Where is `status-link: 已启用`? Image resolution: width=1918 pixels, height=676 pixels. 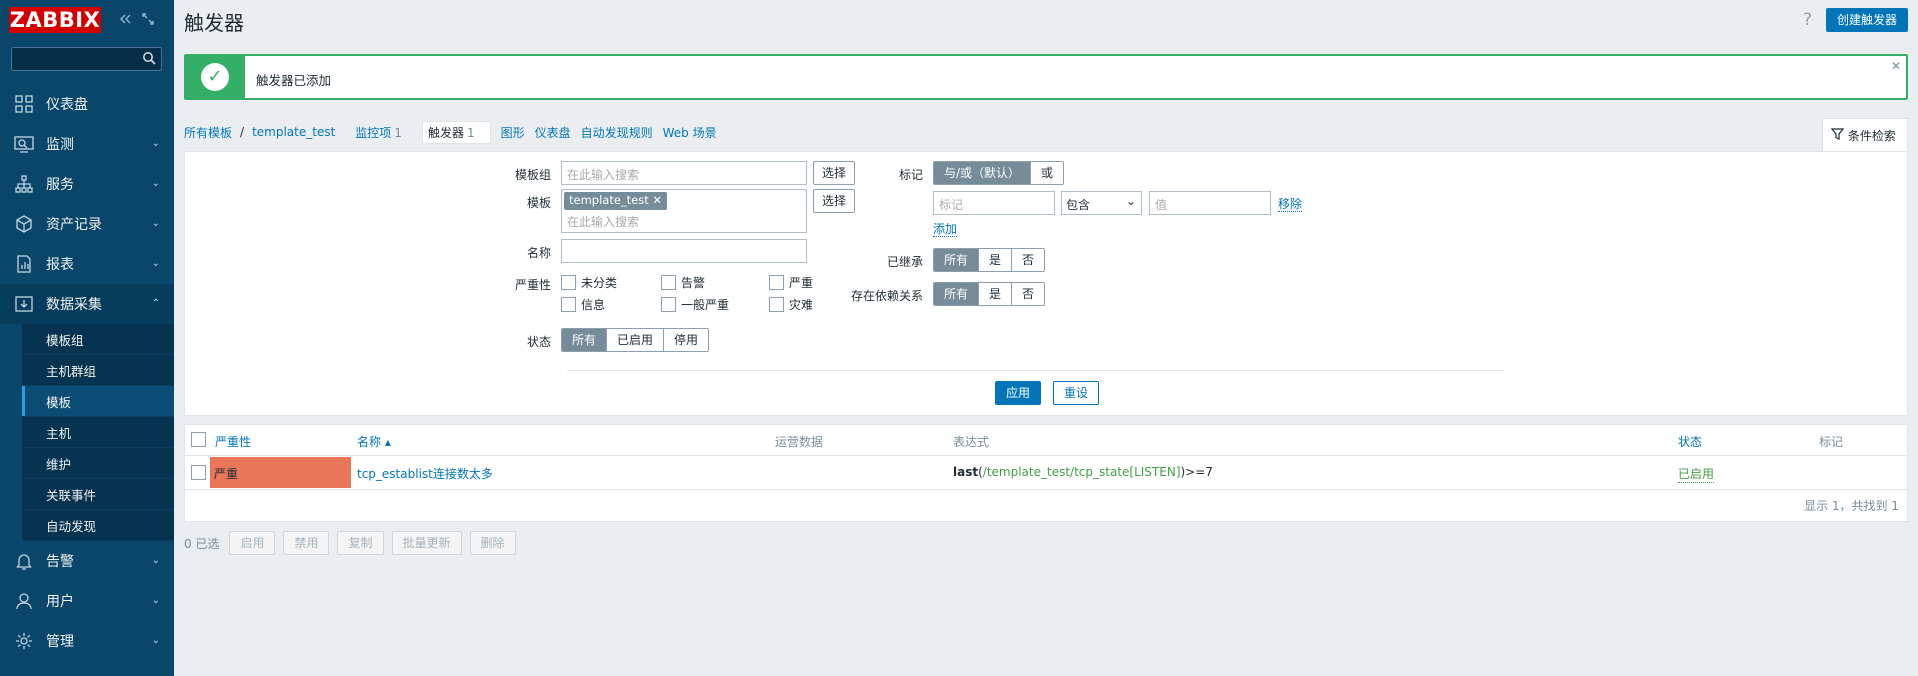
status-link: 已启用 is located at coordinates (1696, 474).